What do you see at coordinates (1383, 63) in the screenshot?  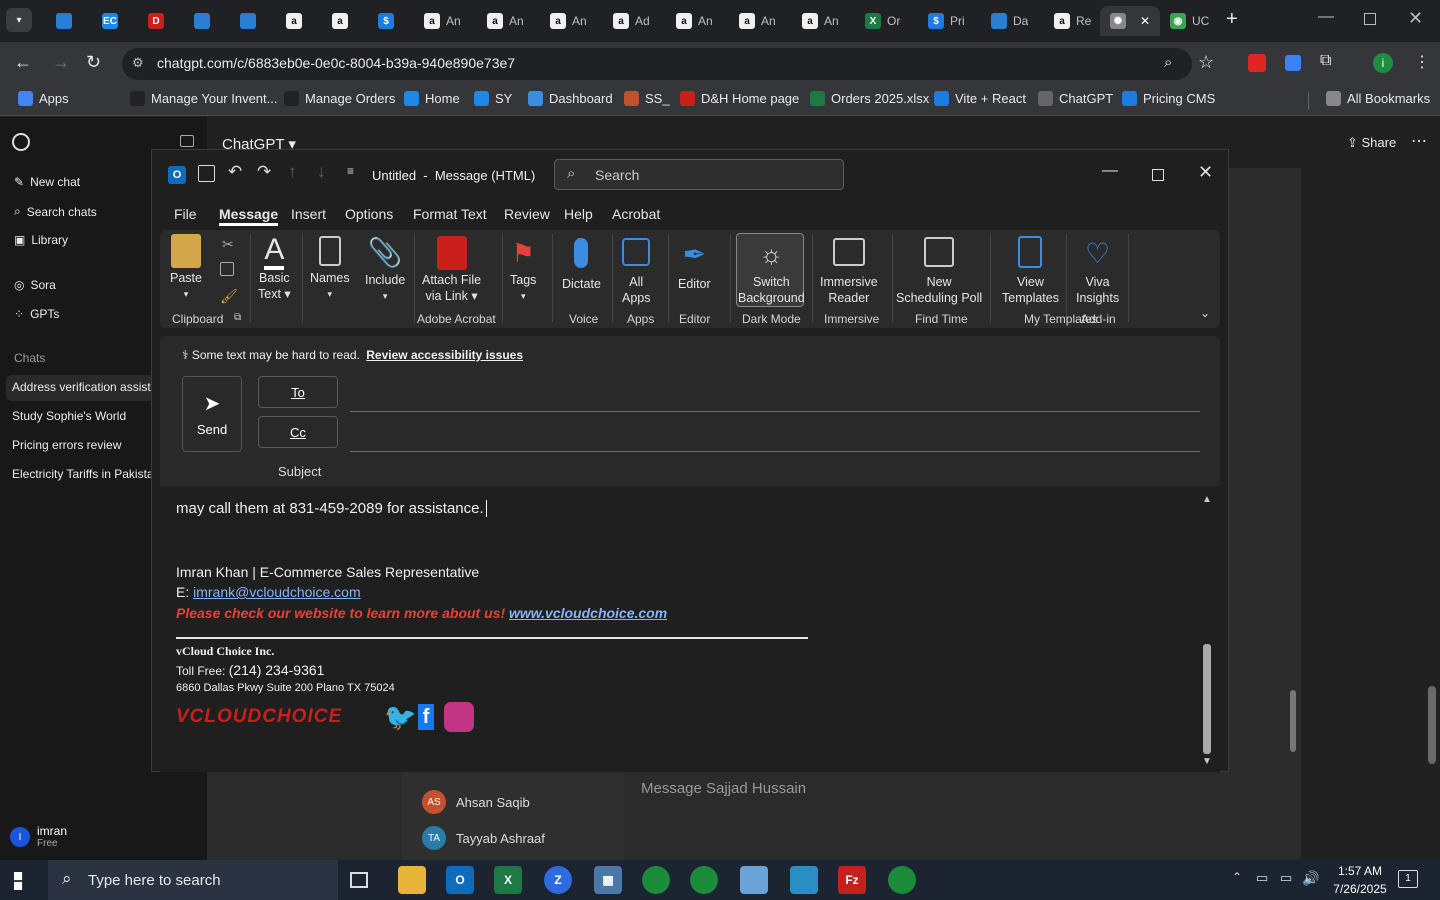 I see `profile-avatar: i` at bounding box center [1383, 63].